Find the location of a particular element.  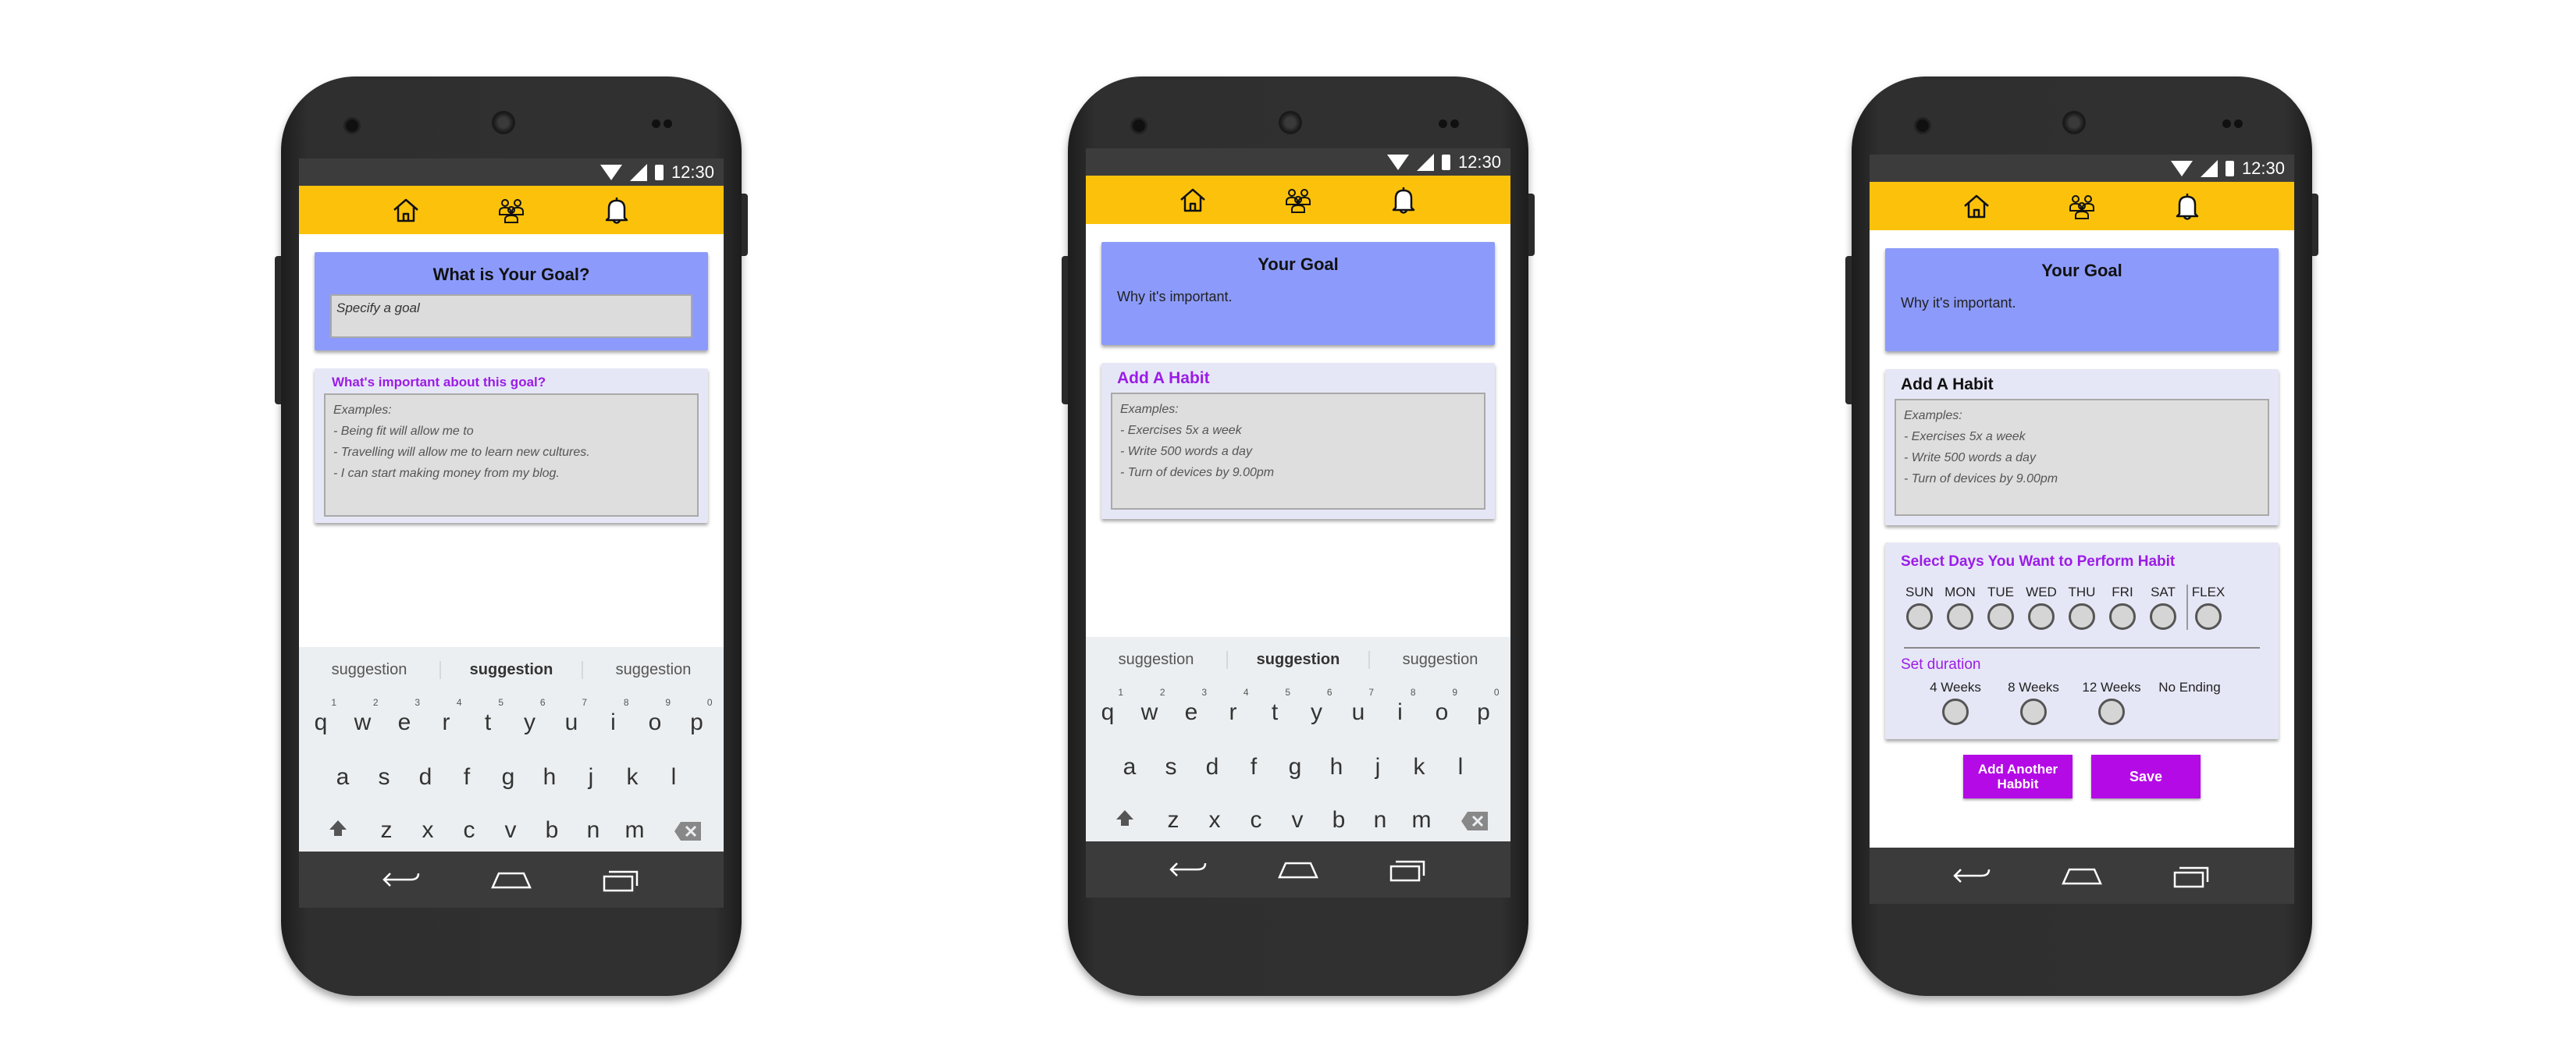

duration-option-8-weeks: 8 Weeks is located at coordinates (2033, 702).